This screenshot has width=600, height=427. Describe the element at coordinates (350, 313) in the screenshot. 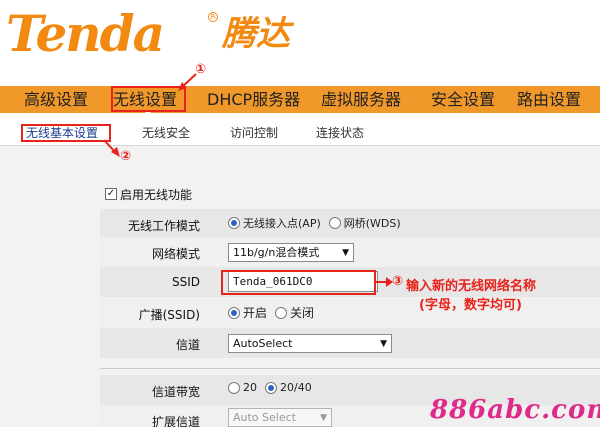

I see `broadcast-row: 广播(SSID) 开启 关闭` at that location.